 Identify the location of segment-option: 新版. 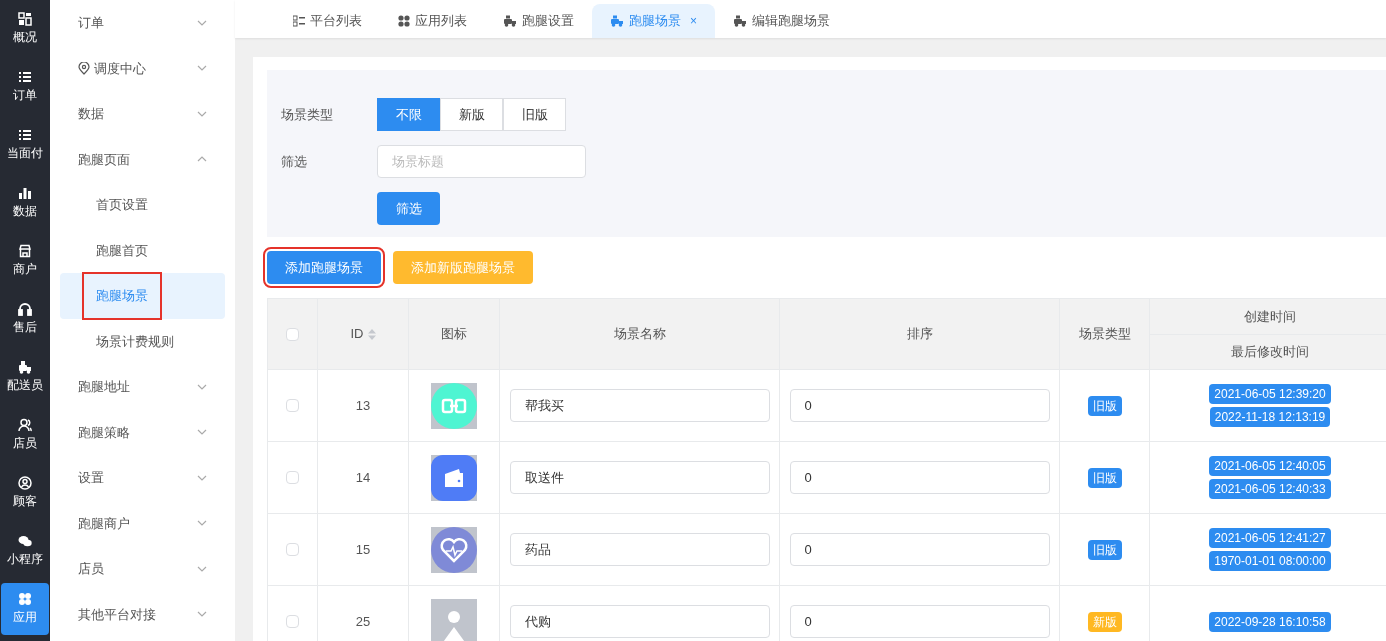
(471, 114).